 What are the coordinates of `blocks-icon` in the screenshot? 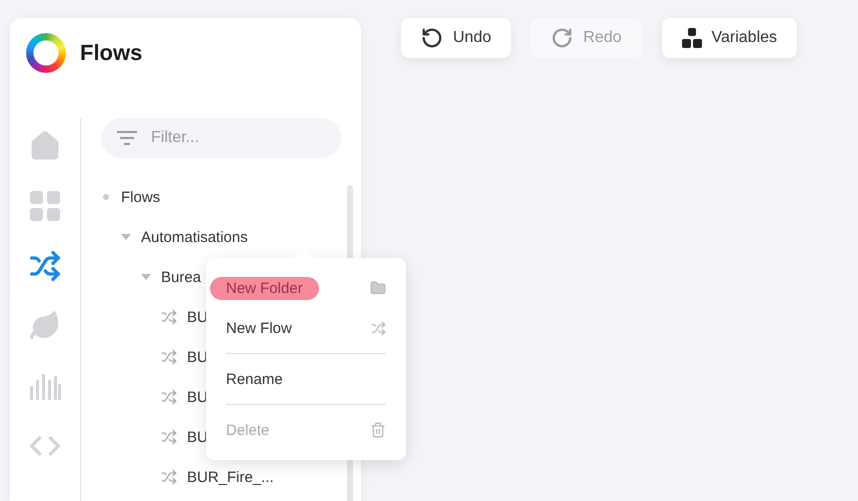 It's located at (692, 38).